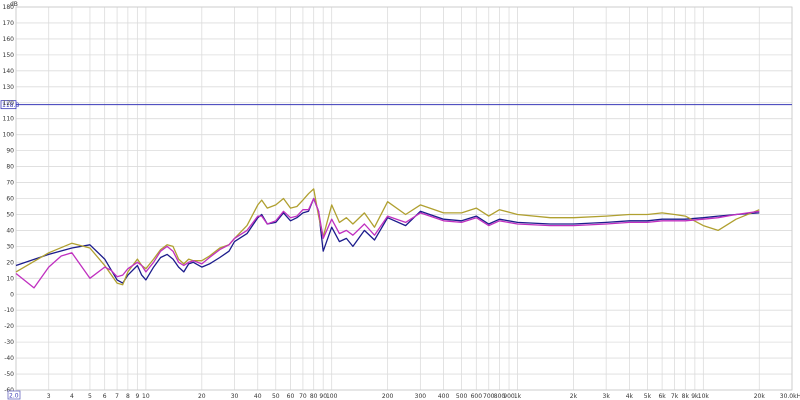 This screenshot has height=400, width=800. I want to click on y-tick-label: -50, so click(9, 374).